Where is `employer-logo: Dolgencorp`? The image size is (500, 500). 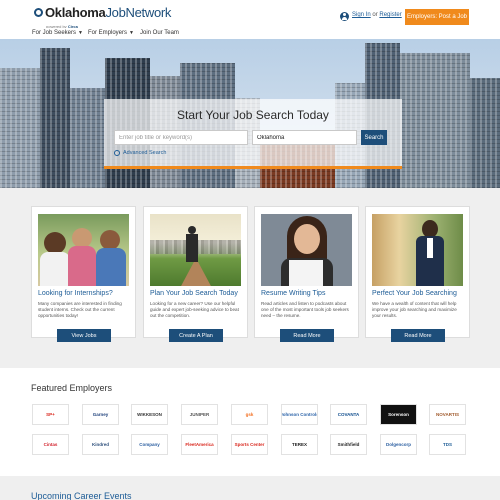 employer-logo: Dolgencorp is located at coordinates (398, 444).